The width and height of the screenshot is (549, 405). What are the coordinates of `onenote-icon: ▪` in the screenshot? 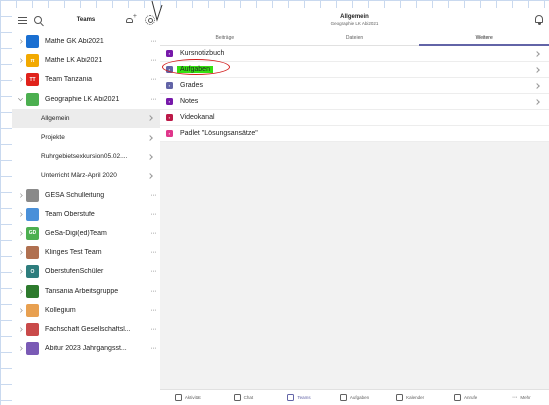 It's located at (169, 53).